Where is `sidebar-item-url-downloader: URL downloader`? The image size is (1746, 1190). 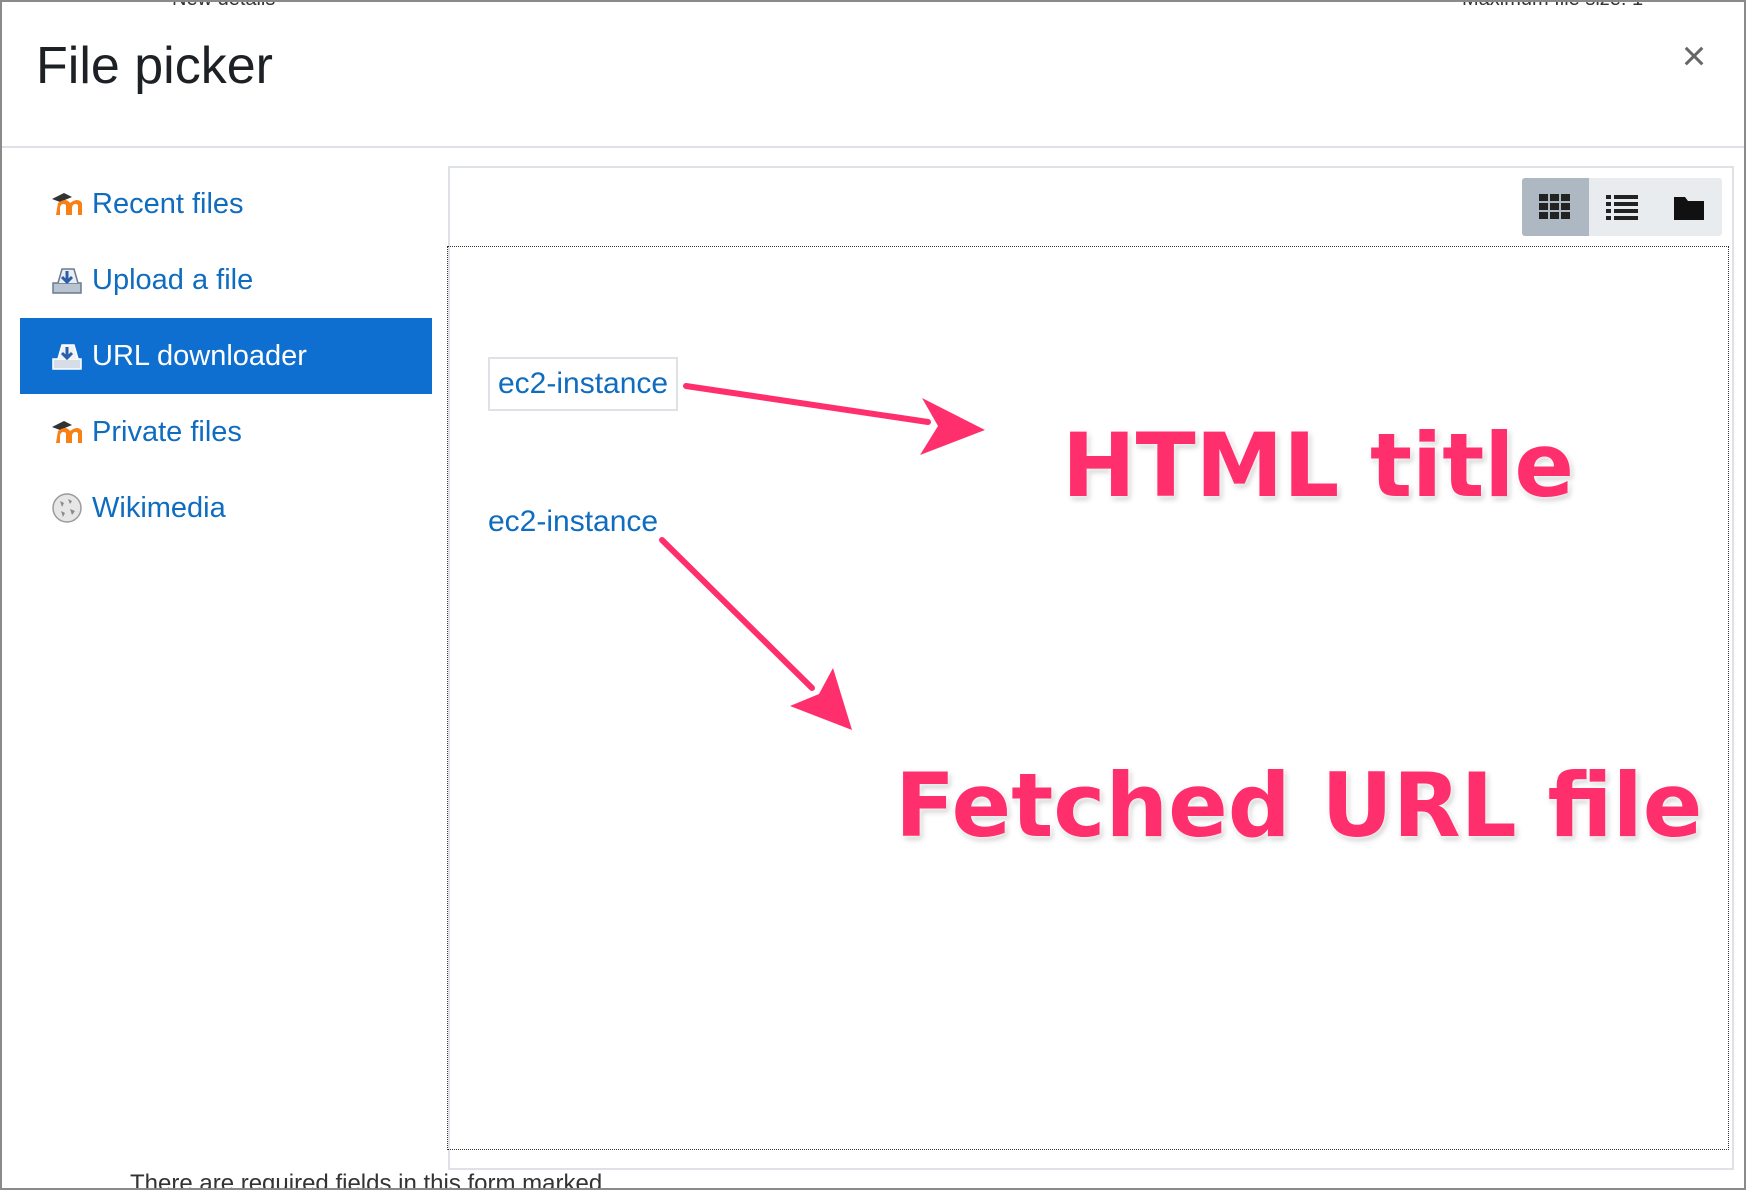 sidebar-item-url-downloader: URL downloader is located at coordinates (226, 356).